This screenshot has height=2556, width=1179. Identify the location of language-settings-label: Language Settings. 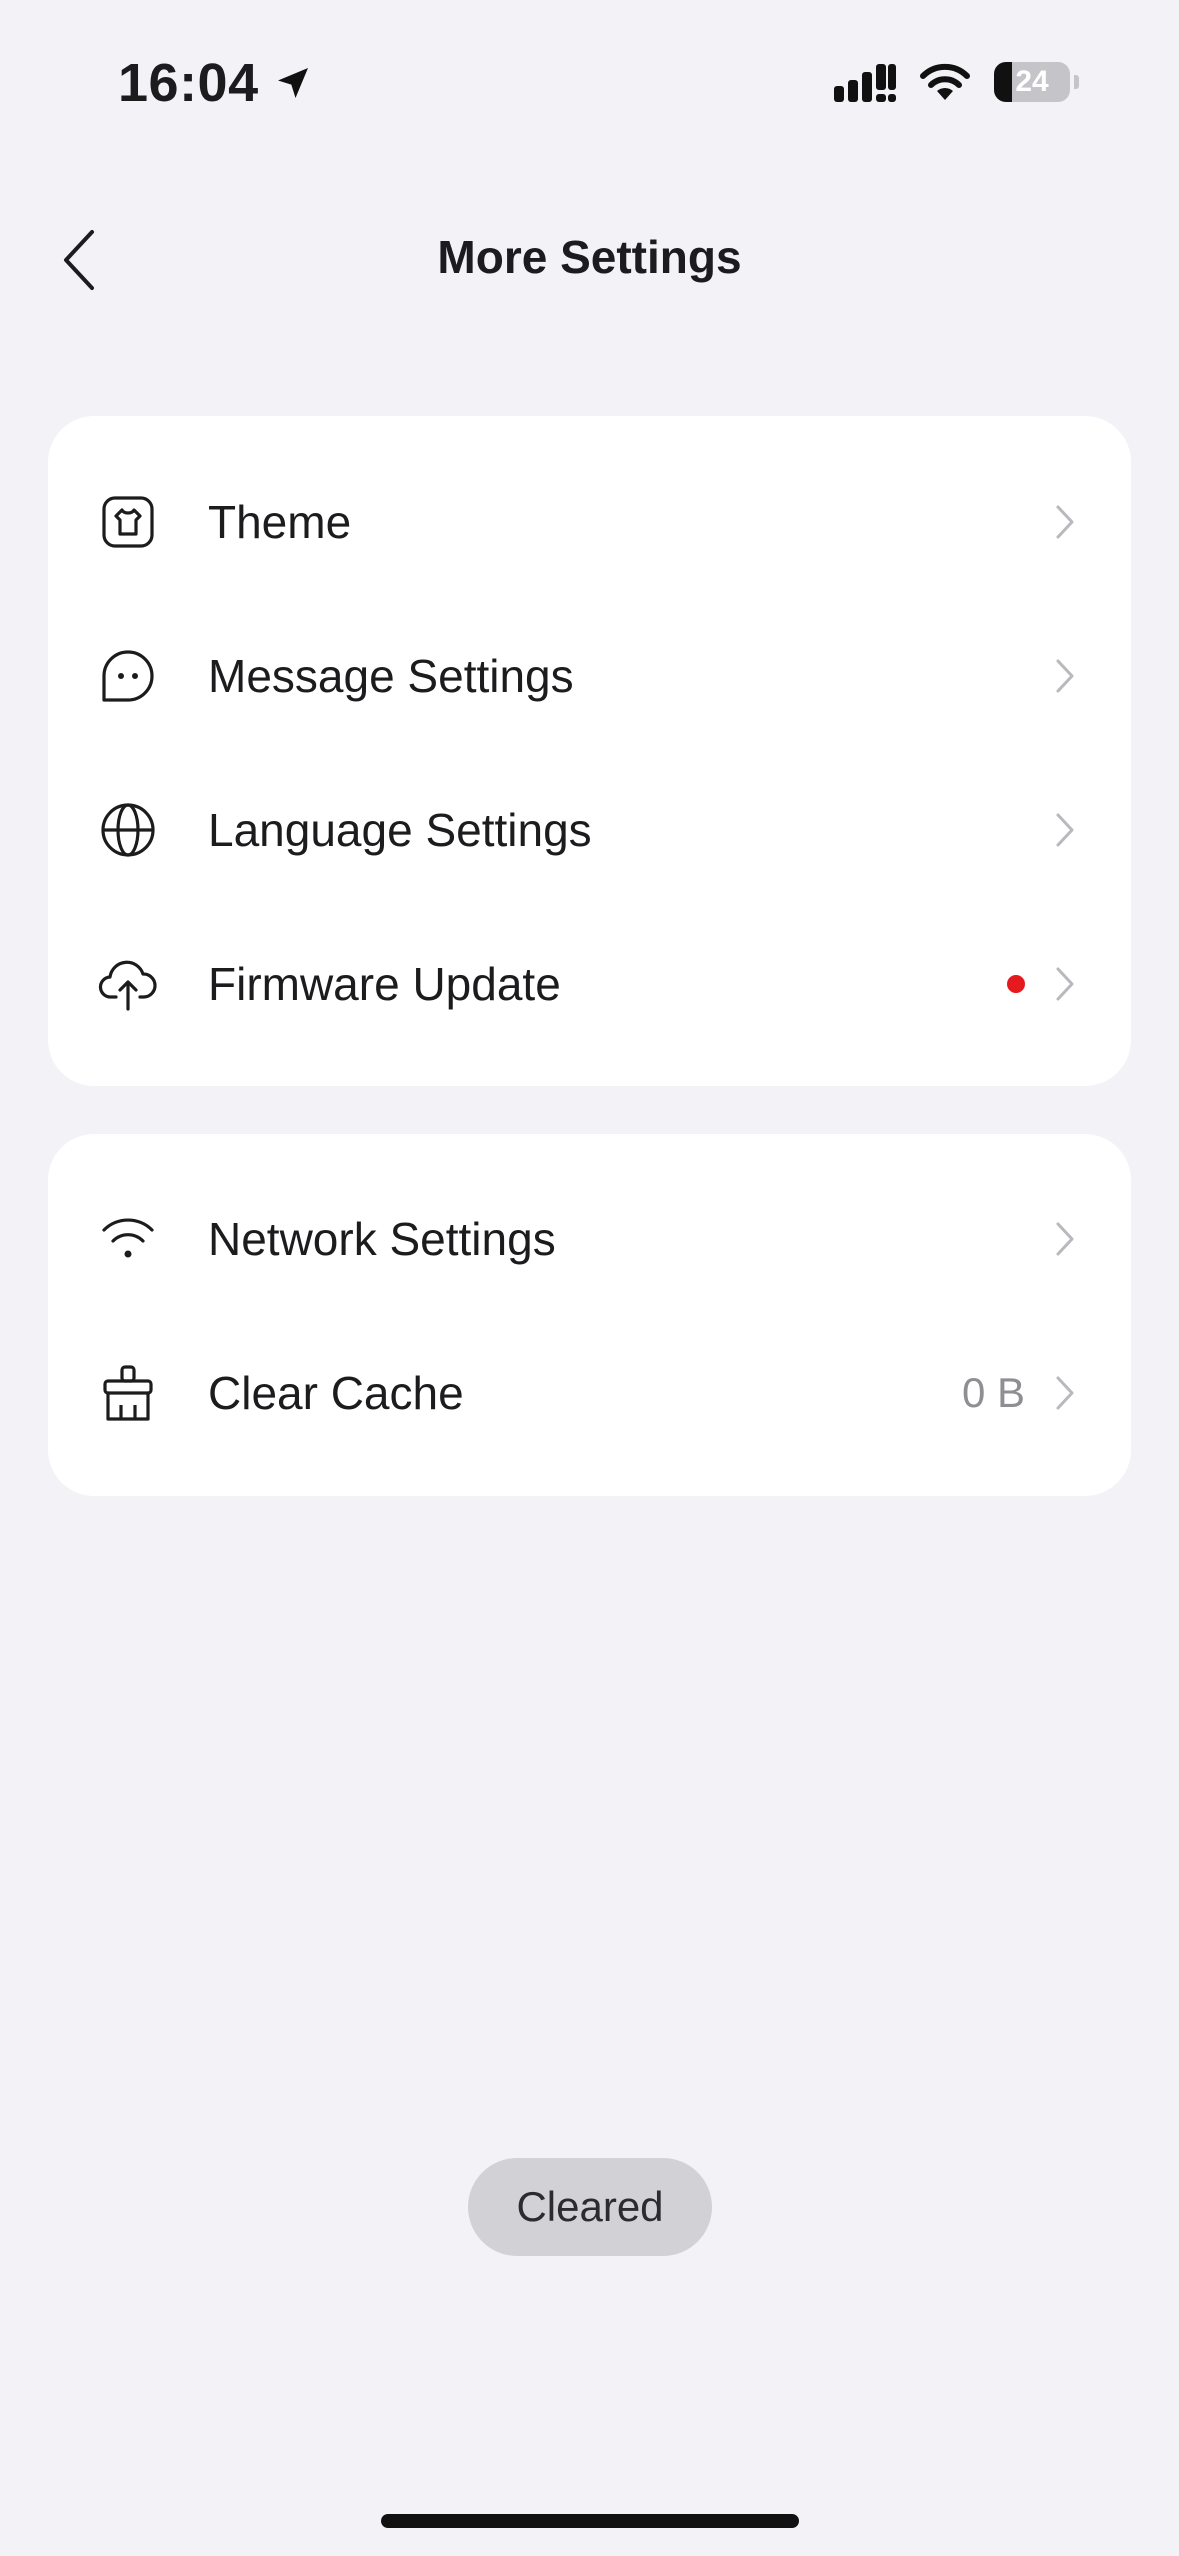
(400, 830).